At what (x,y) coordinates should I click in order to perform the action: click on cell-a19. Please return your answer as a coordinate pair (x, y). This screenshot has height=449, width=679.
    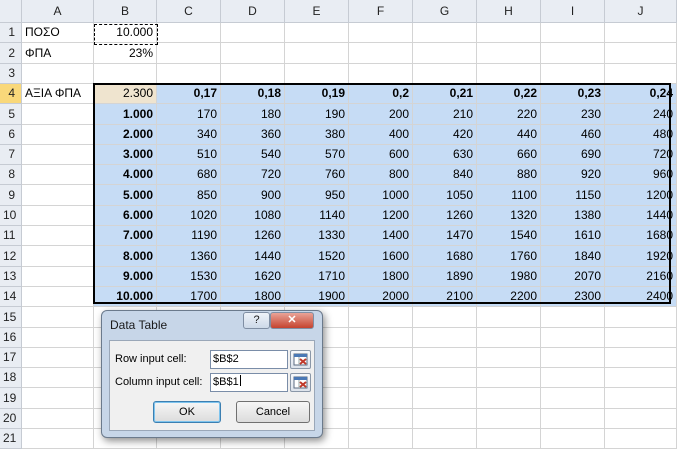
    Looking at the image, I should click on (58, 398).